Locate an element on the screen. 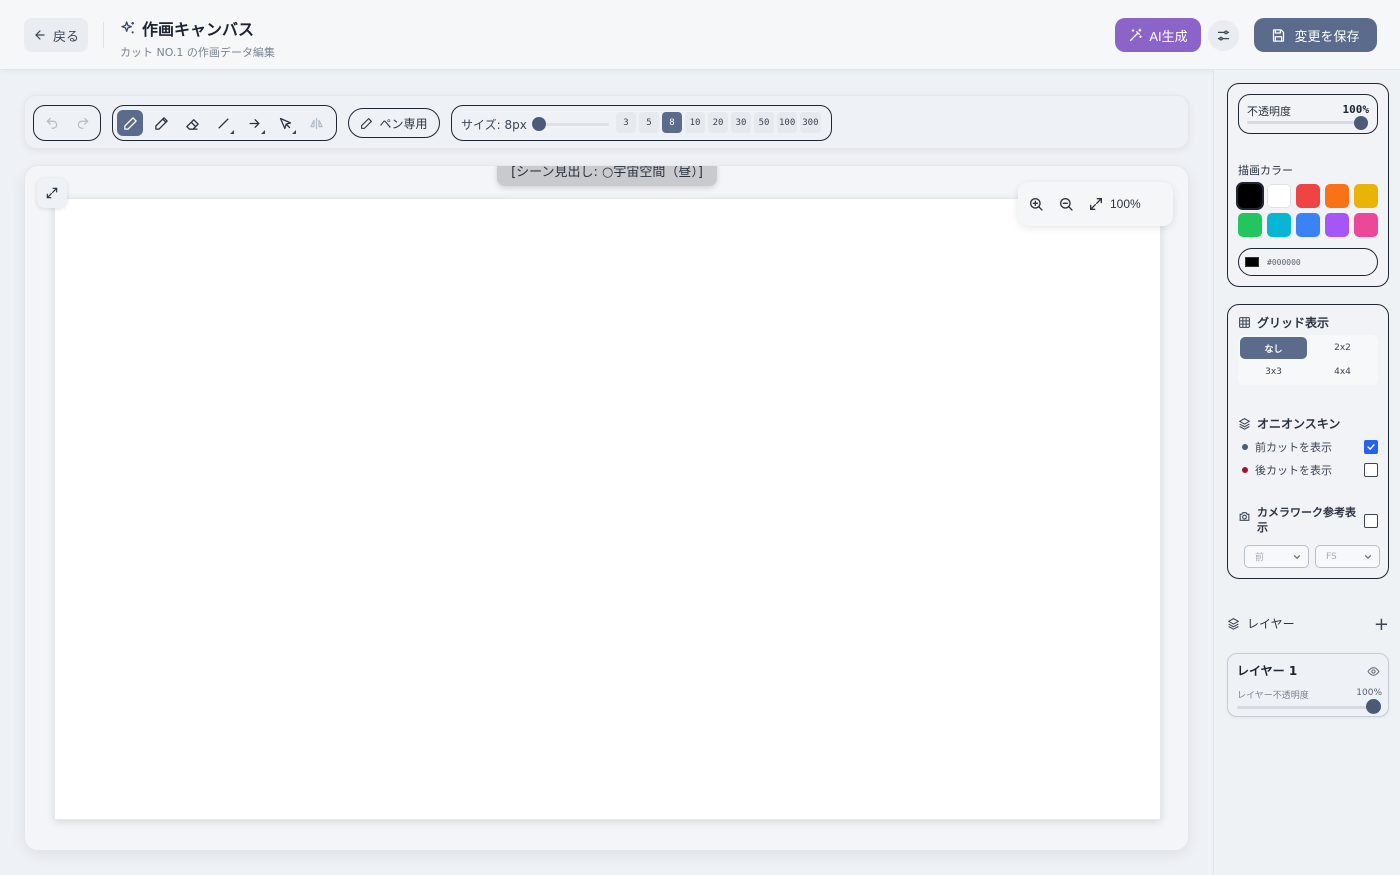 The height and width of the screenshot is (875, 1400). size-preset-8: 8 is located at coordinates (672, 122).